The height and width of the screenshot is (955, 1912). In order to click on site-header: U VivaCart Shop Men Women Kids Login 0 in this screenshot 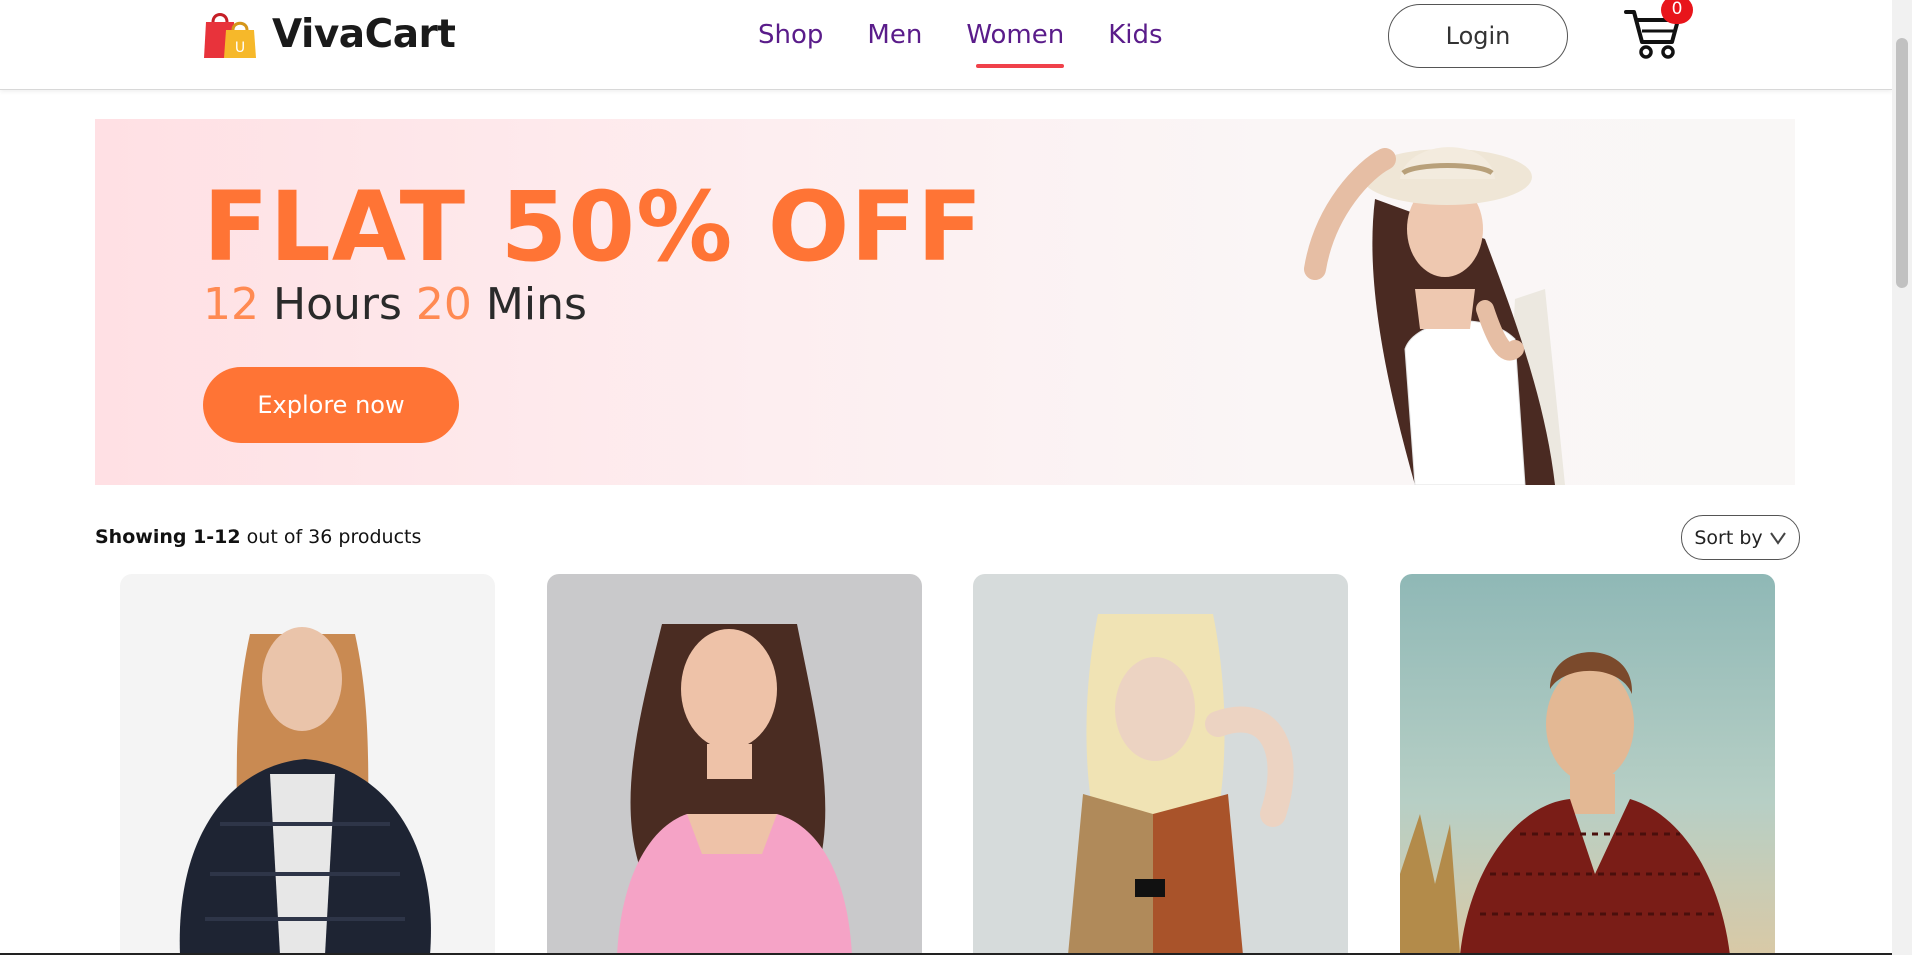, I will do `click(946, 45)`.